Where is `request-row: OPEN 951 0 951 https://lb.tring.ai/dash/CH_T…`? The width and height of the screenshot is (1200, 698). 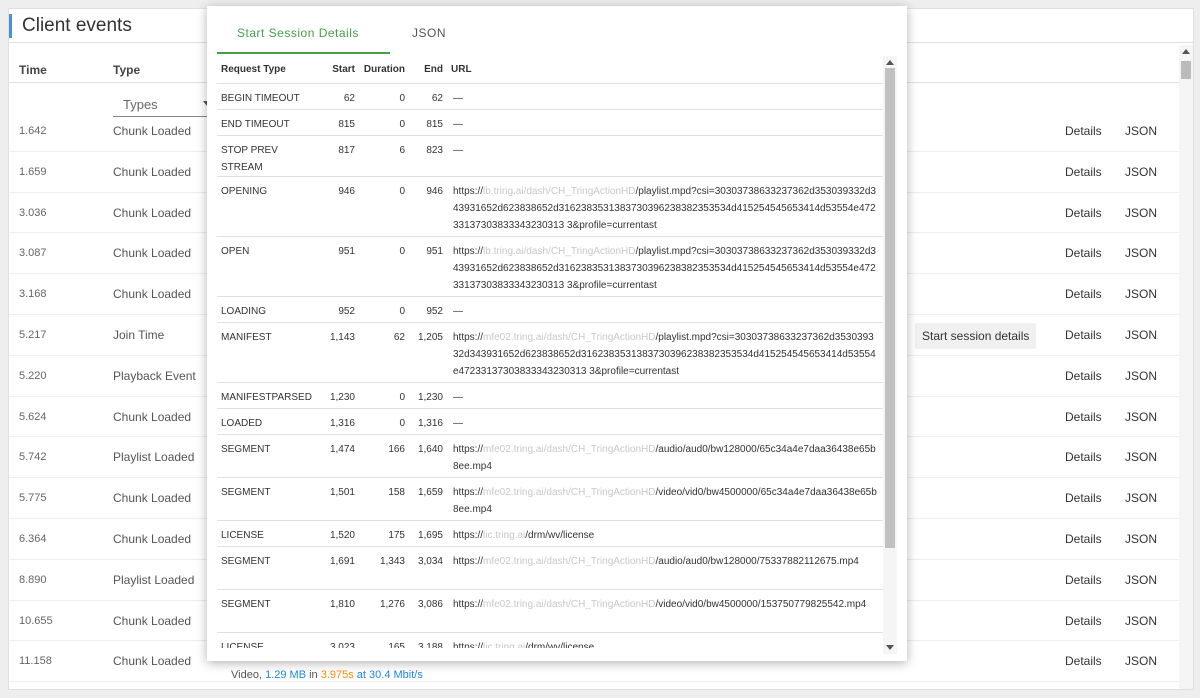
request-row: OPEN 951 0 951 https://lb.tring.ai/dash/CH_T… is located at coordinates (550, 266).